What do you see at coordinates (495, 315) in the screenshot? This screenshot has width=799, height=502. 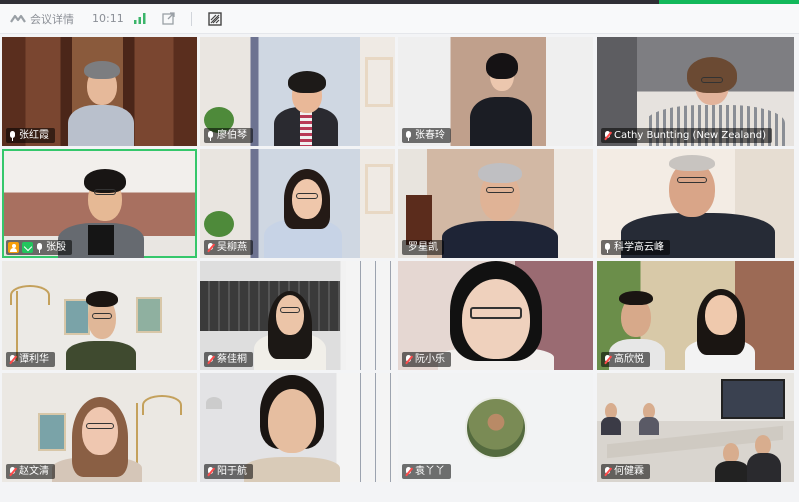 I see `video-tile: 阮小乐` at bounding box center [495, 315].